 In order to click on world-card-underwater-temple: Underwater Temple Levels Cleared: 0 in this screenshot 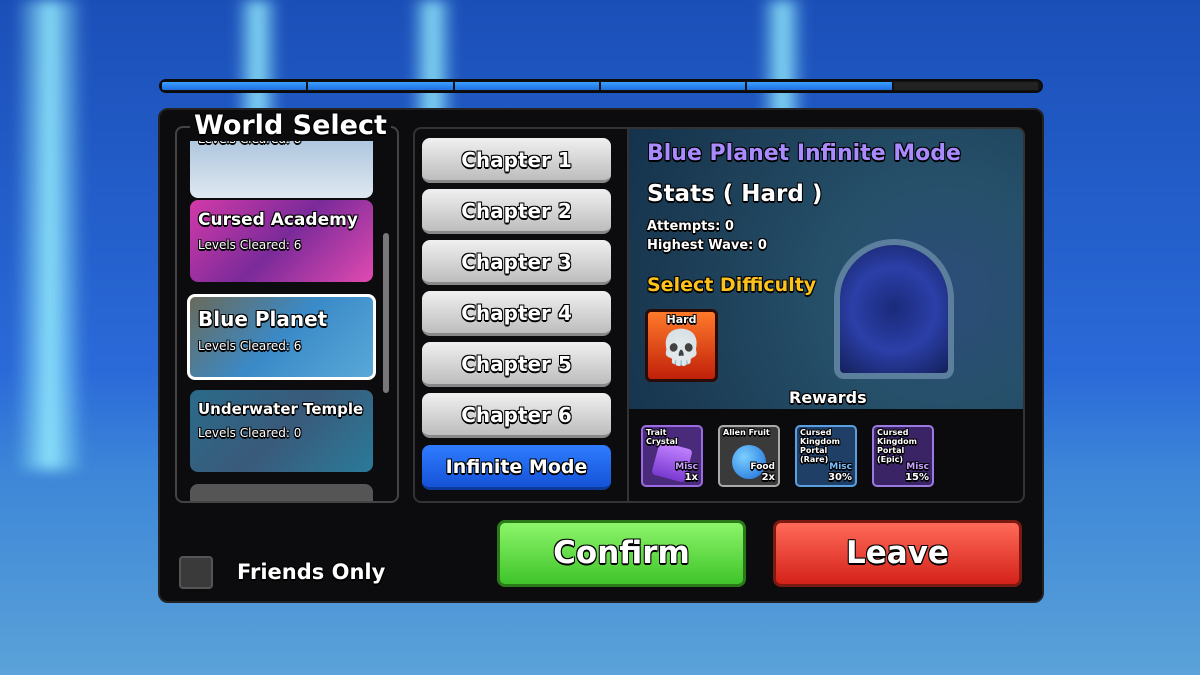, I will do `click(281, 431)`.